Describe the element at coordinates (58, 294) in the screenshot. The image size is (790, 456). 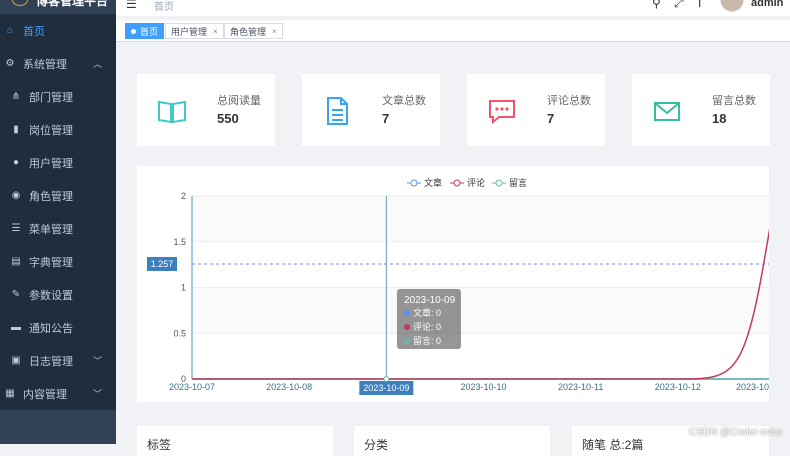
I see `sidebar-item: ✎参数设置` at that location.